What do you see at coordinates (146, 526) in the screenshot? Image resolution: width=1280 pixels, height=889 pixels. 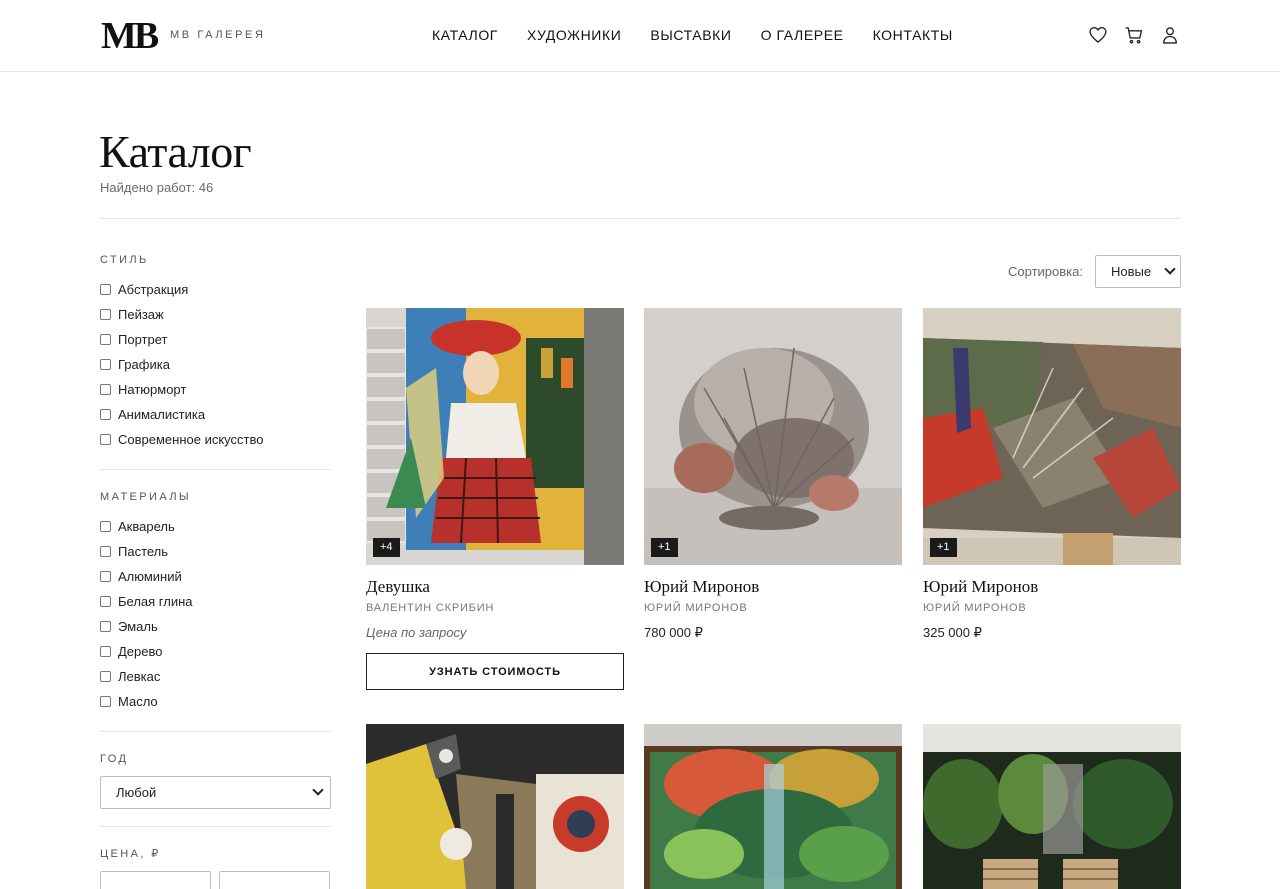 I see `filter-option-label: Акварель` at bounding box center [146, 526].